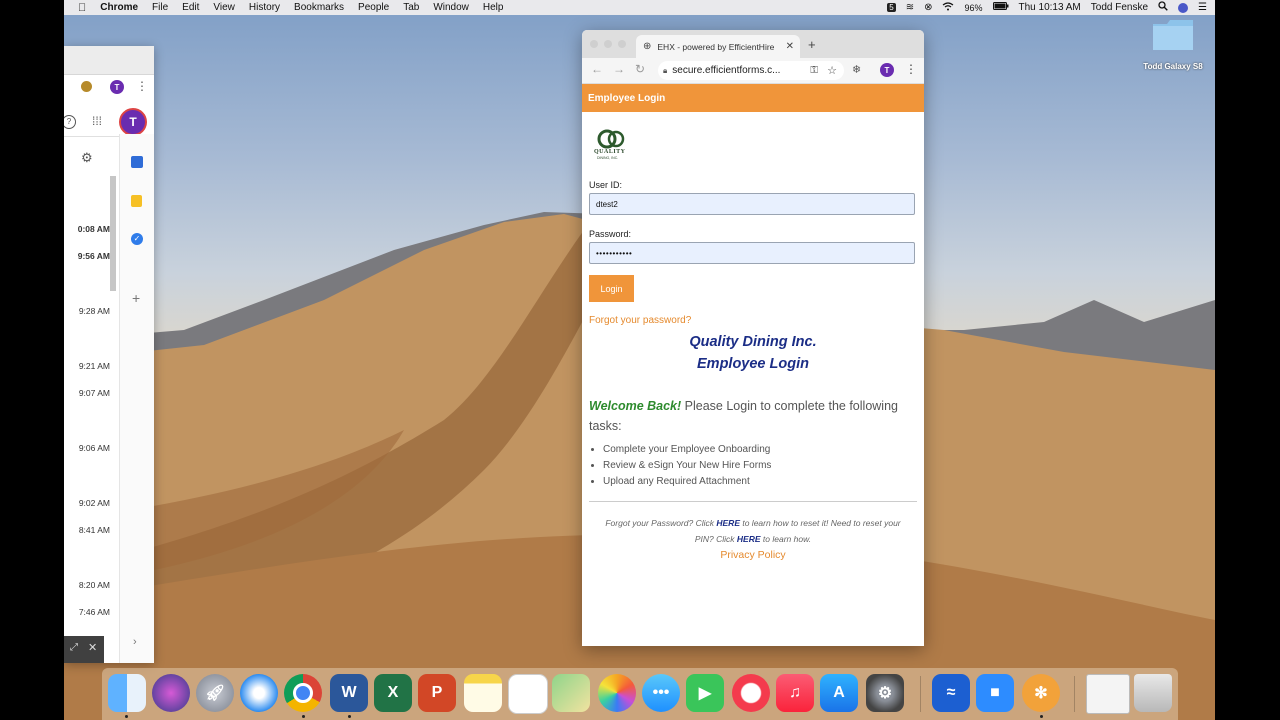 The image size is (1280, 720). I want to click on reload-icon: ↻, so click(640, 69).